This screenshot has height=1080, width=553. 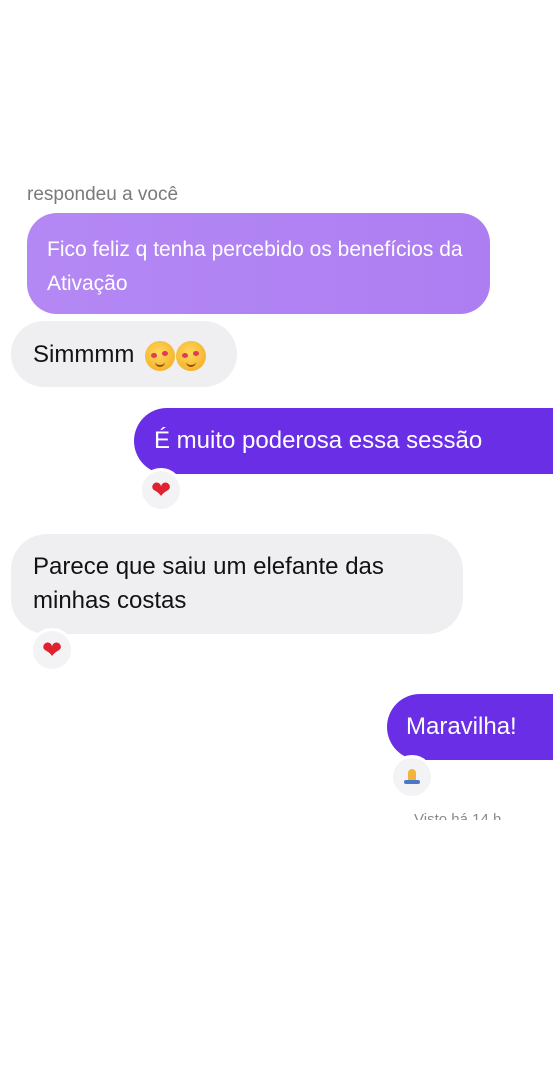 I want to click on message-bubble-outgoing: É muito poderosa essa sessão, so click(x=343, y=441).